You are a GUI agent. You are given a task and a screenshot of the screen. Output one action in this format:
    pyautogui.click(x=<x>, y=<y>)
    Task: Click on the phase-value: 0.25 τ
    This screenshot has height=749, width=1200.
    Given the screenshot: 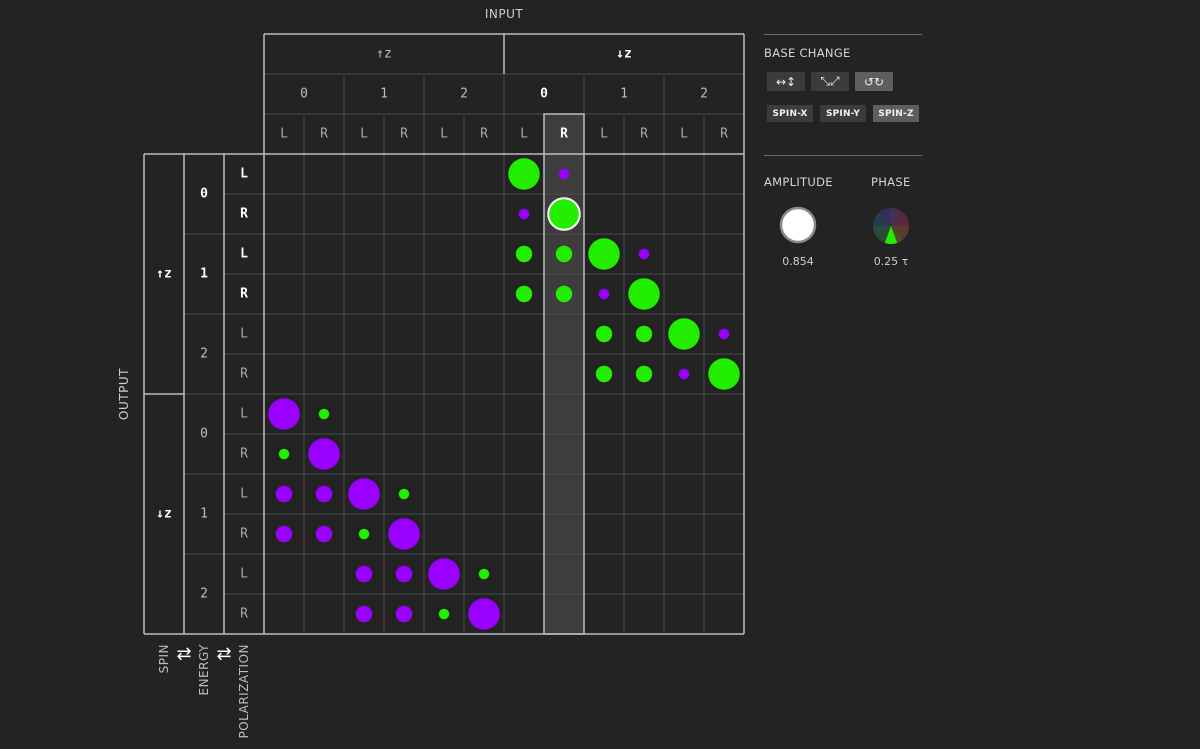 What is the action you would take?
    pyautogui.click(x=891, y=261)
    